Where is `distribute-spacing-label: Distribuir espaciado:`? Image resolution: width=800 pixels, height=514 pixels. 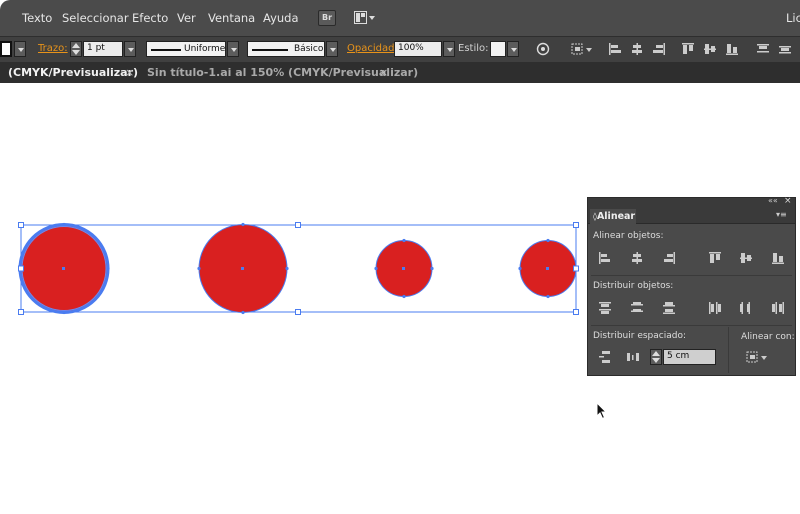
distribute-spacing-label: Distribuir espaciado: is located at coordinates (639, 336).